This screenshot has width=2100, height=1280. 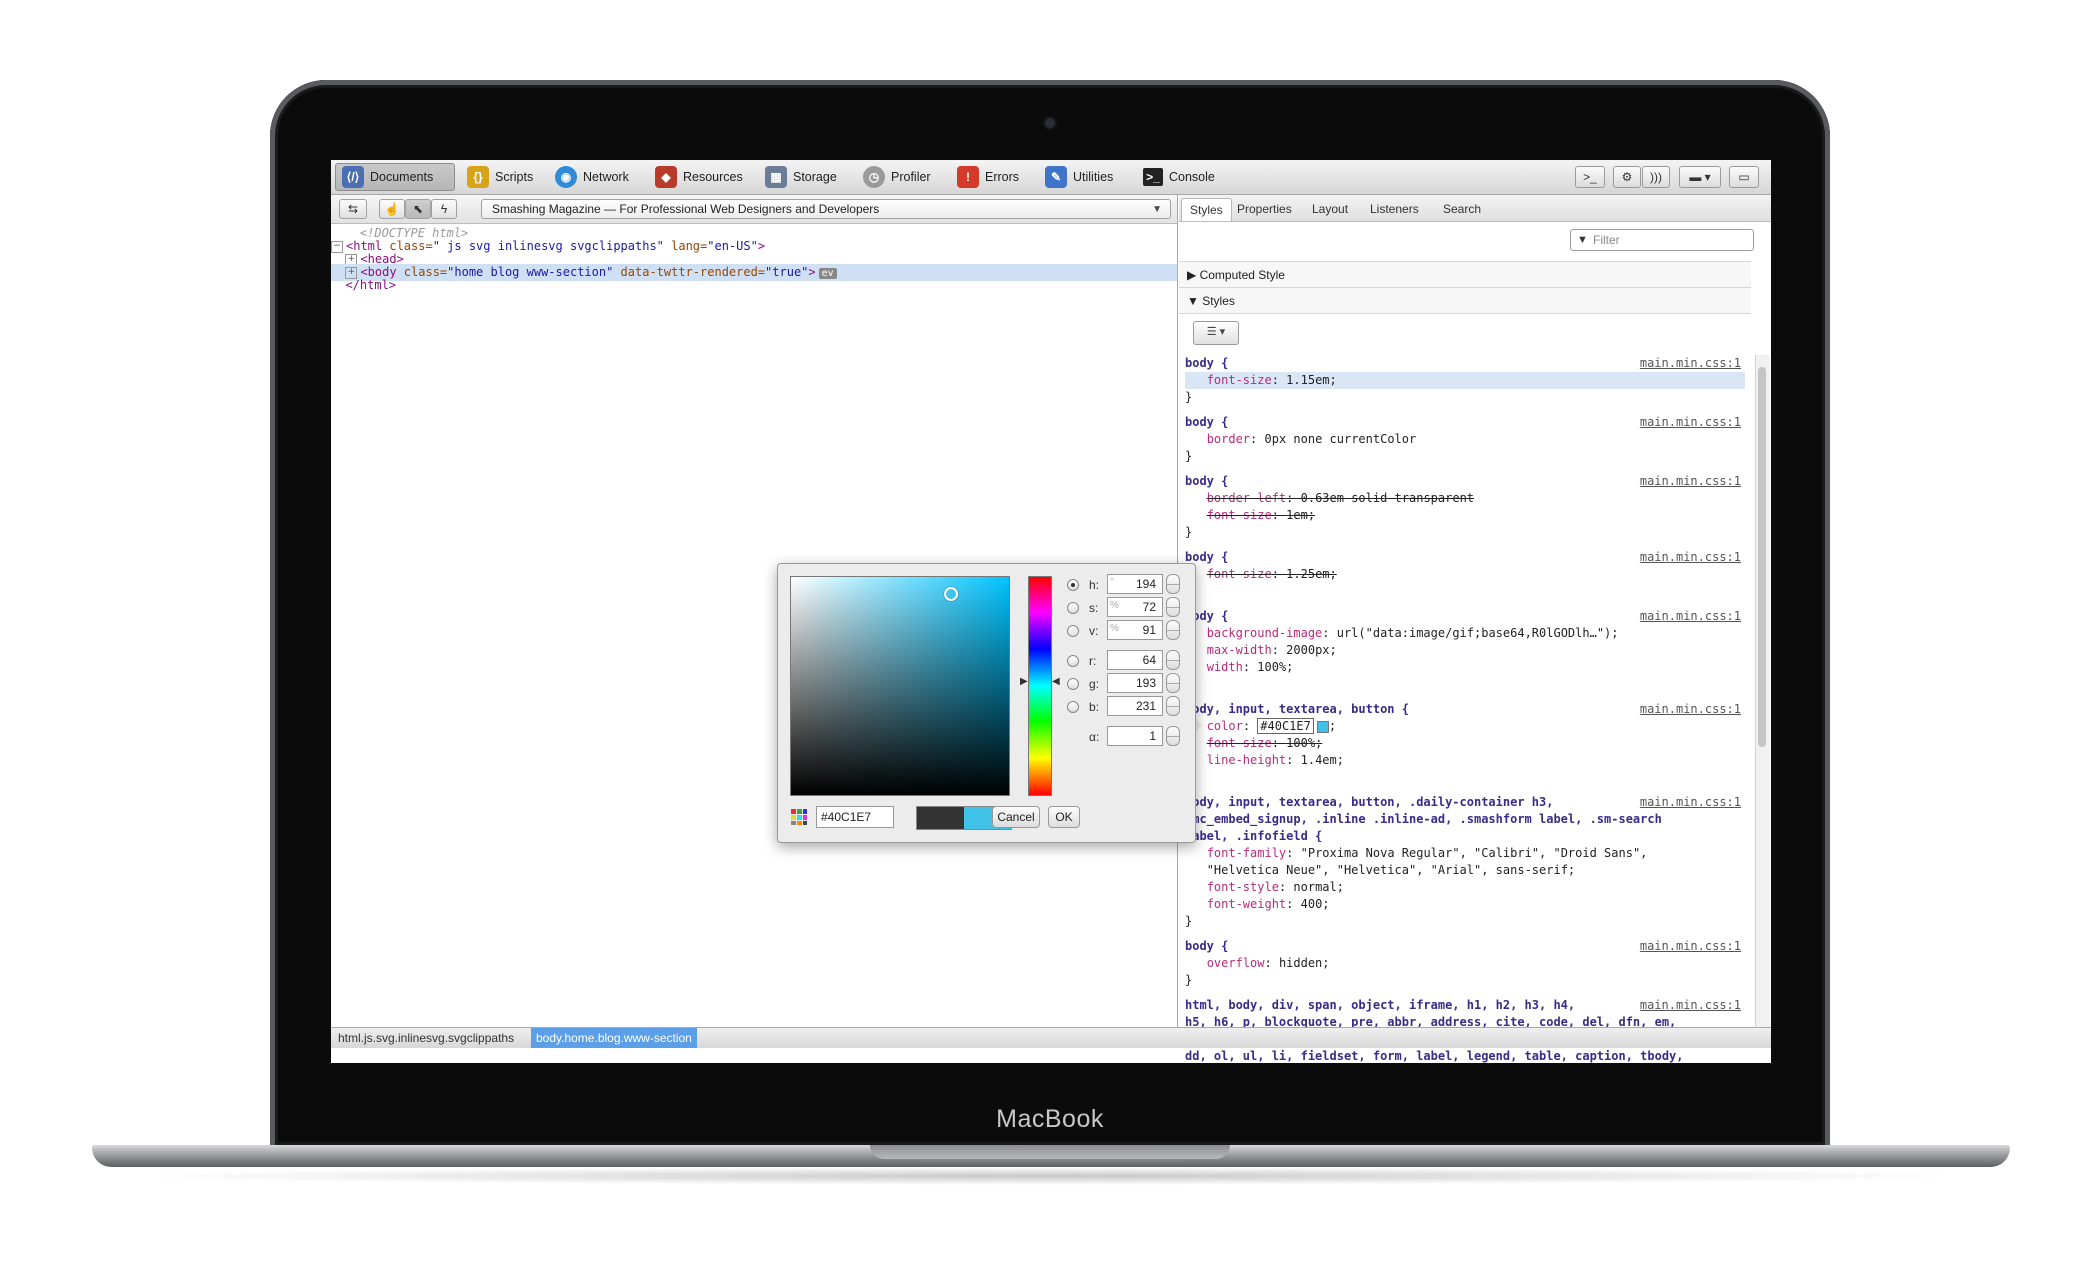 What do you see at coordinates (1173, 683) in the screenshot?
I see `stepper-g` at bounding box center [1173, 683].